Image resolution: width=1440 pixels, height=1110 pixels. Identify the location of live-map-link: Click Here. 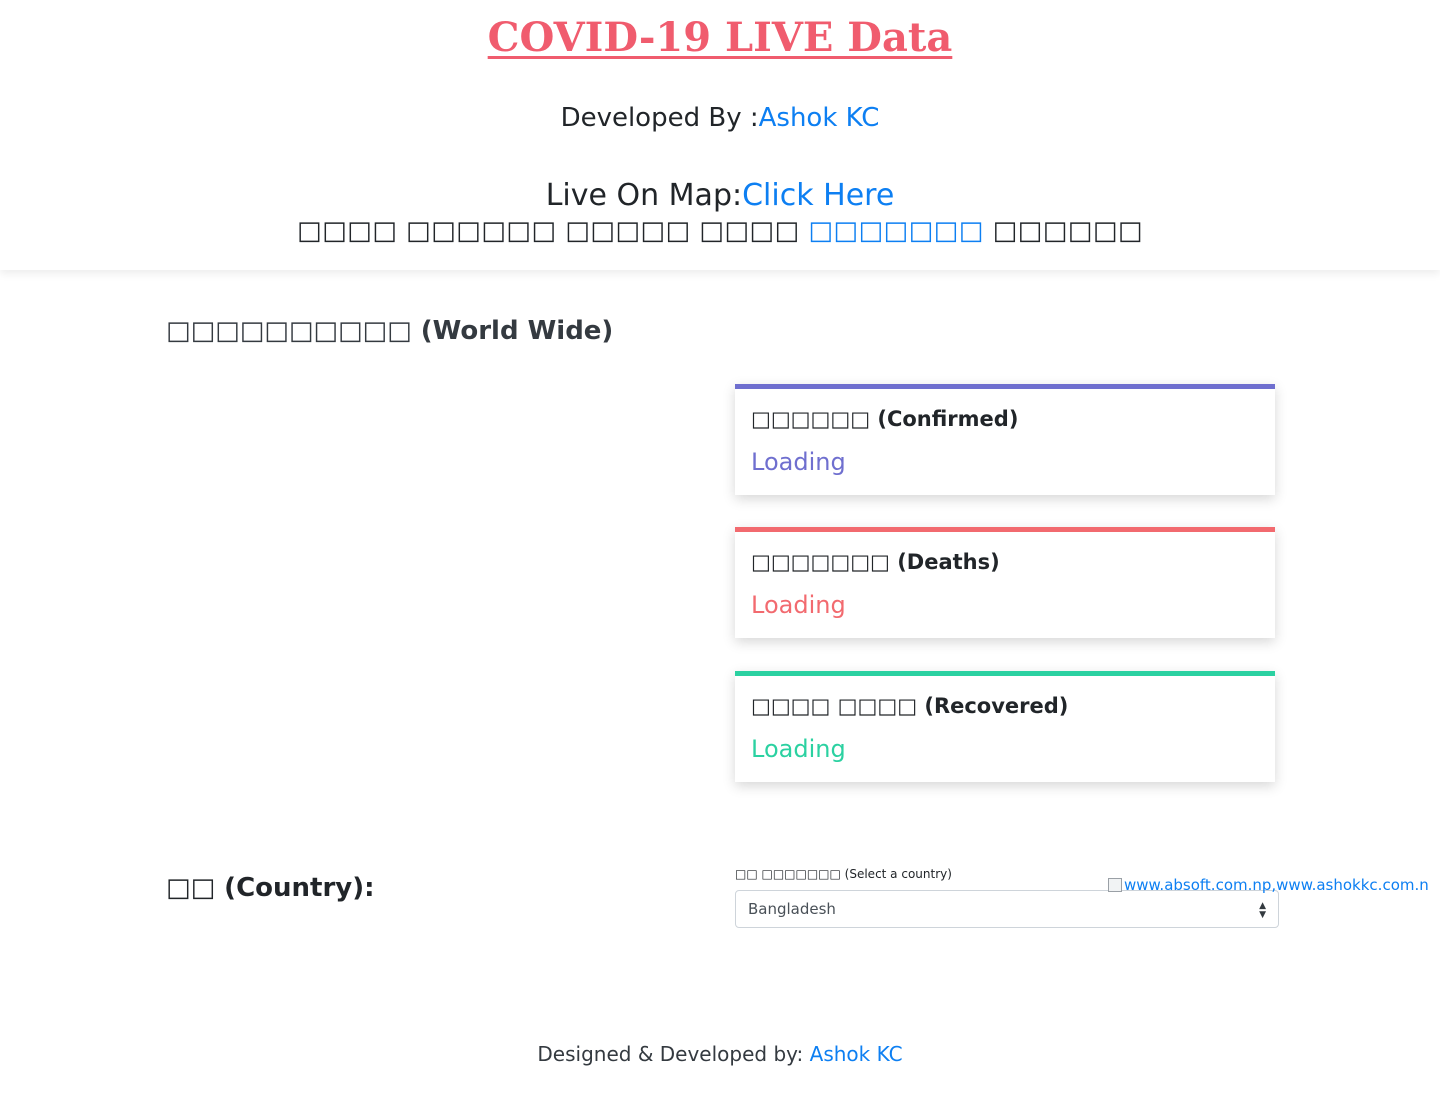
(818, 195).